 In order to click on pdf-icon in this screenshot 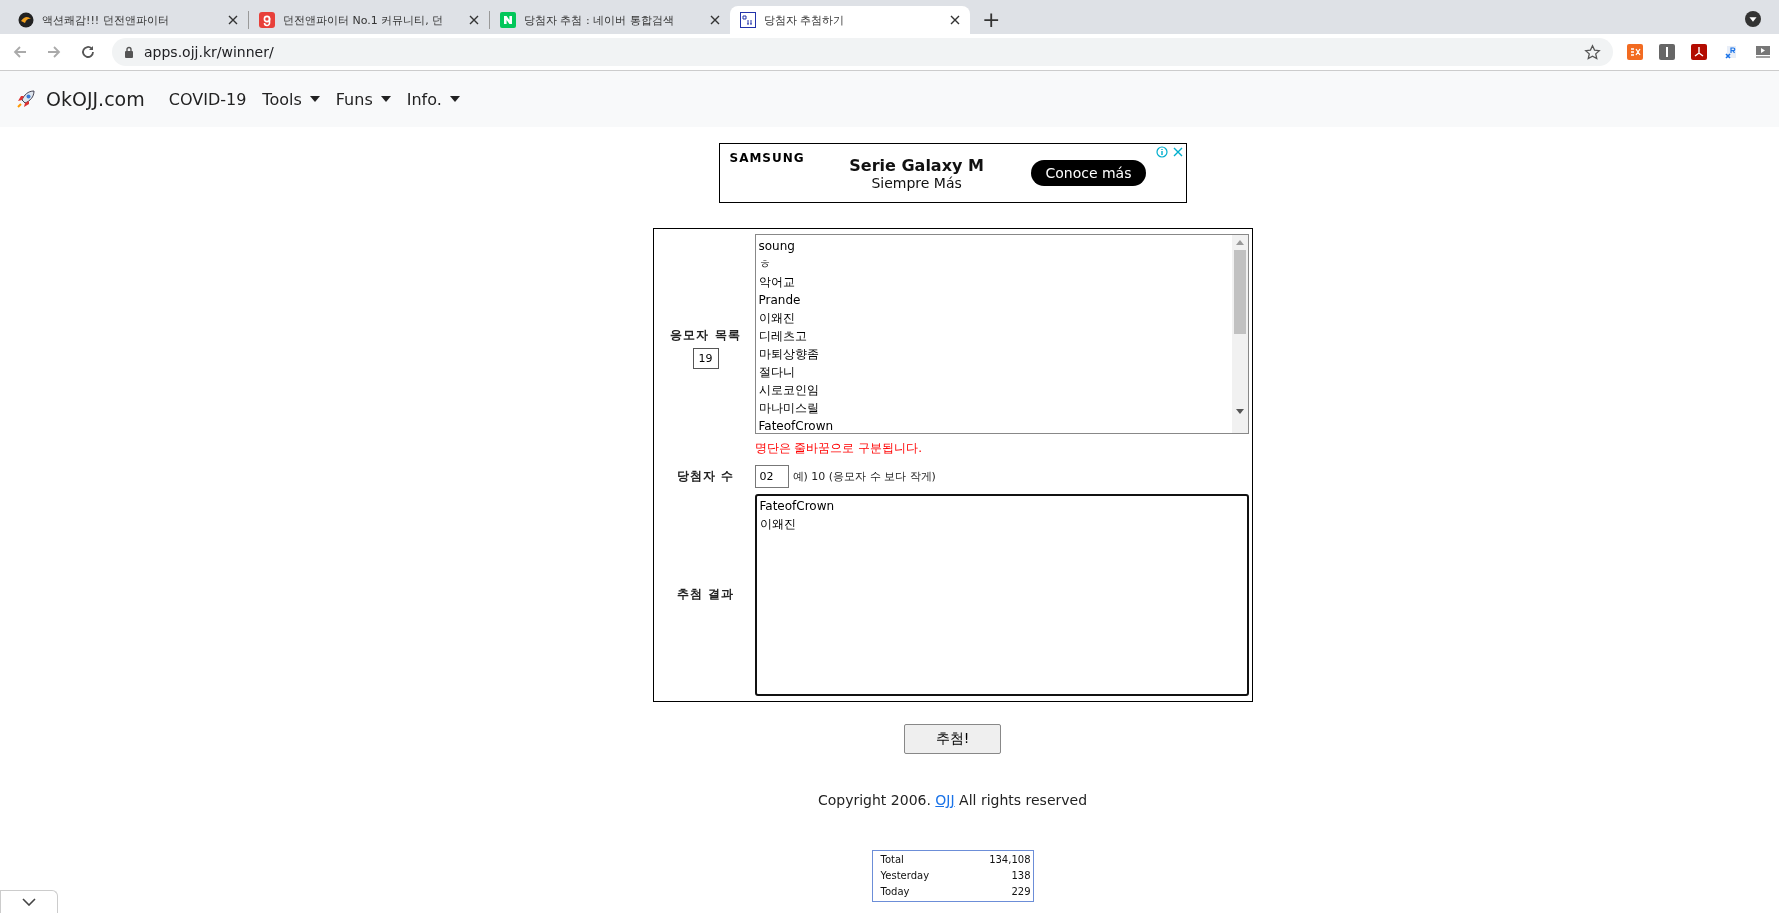, I will do `click(1699, 52)`.